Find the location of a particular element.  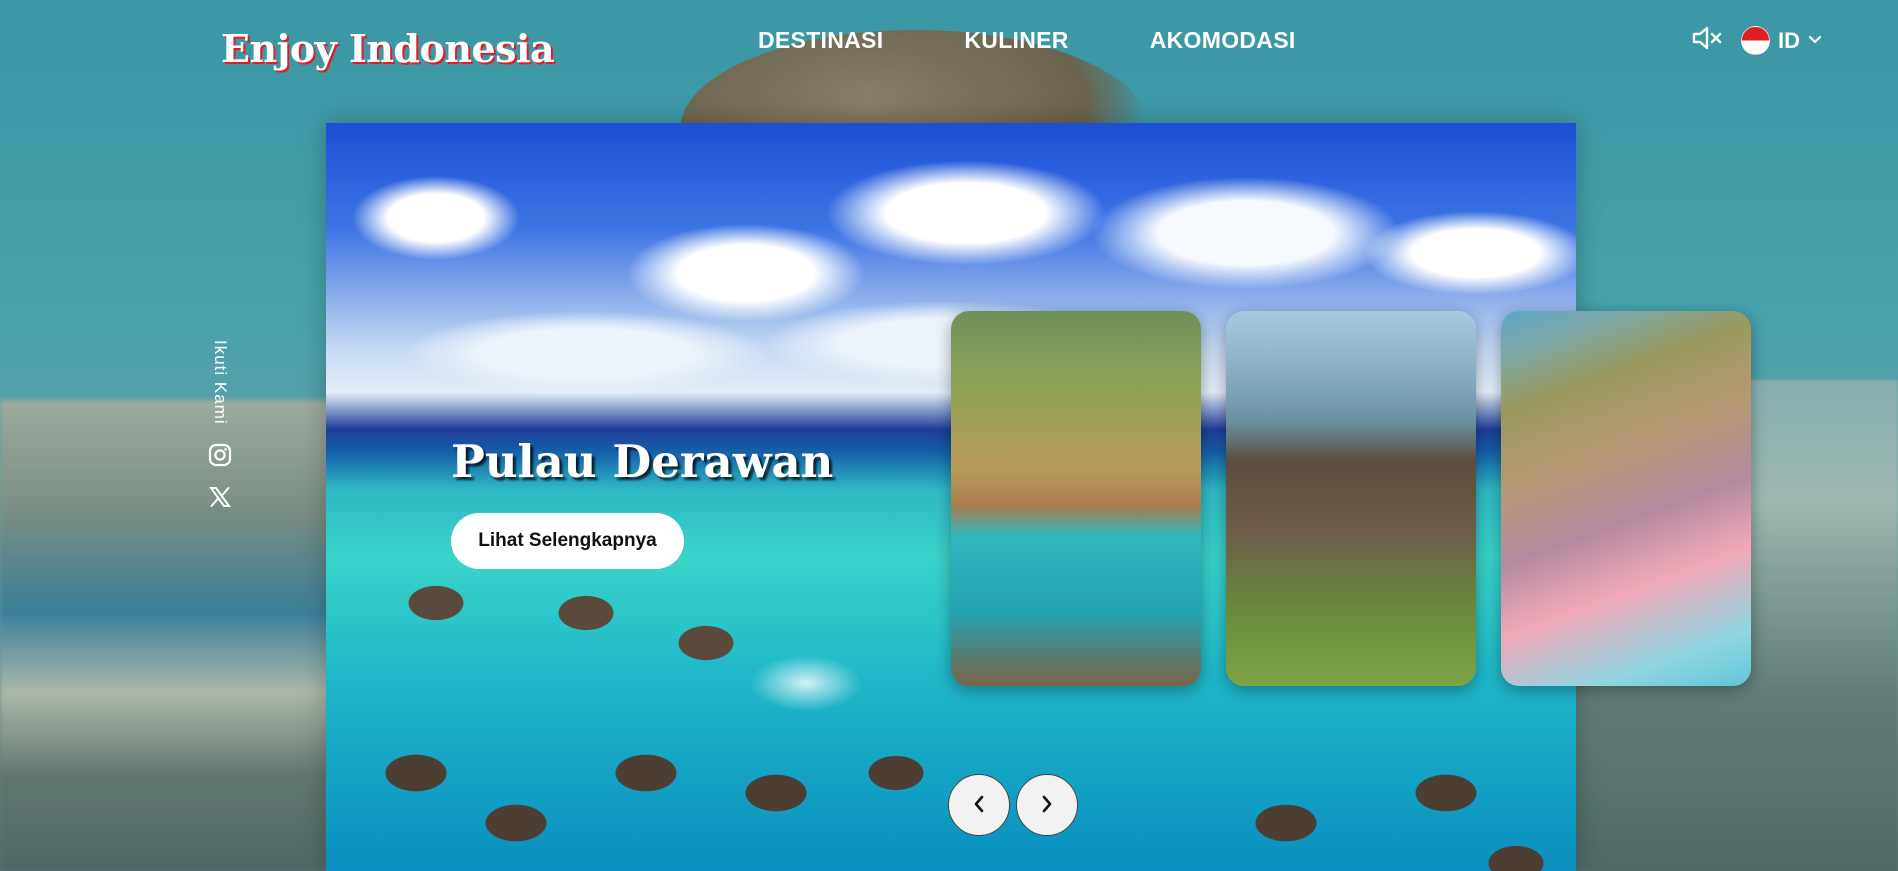

destination-card-pink-beach is located at coordinates (1626, 498).